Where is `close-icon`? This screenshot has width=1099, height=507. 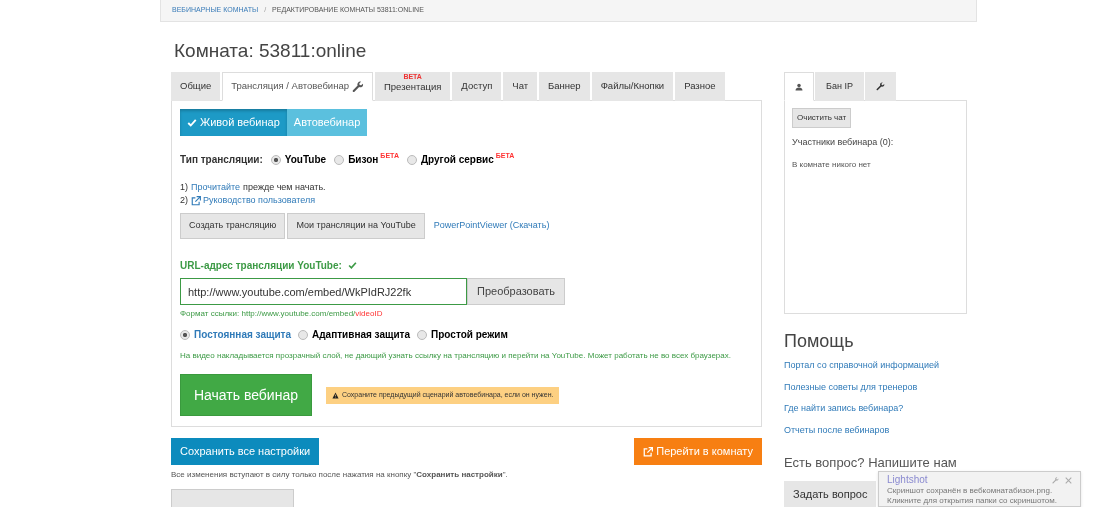 close-icon is located at coordinates (1068, 480).